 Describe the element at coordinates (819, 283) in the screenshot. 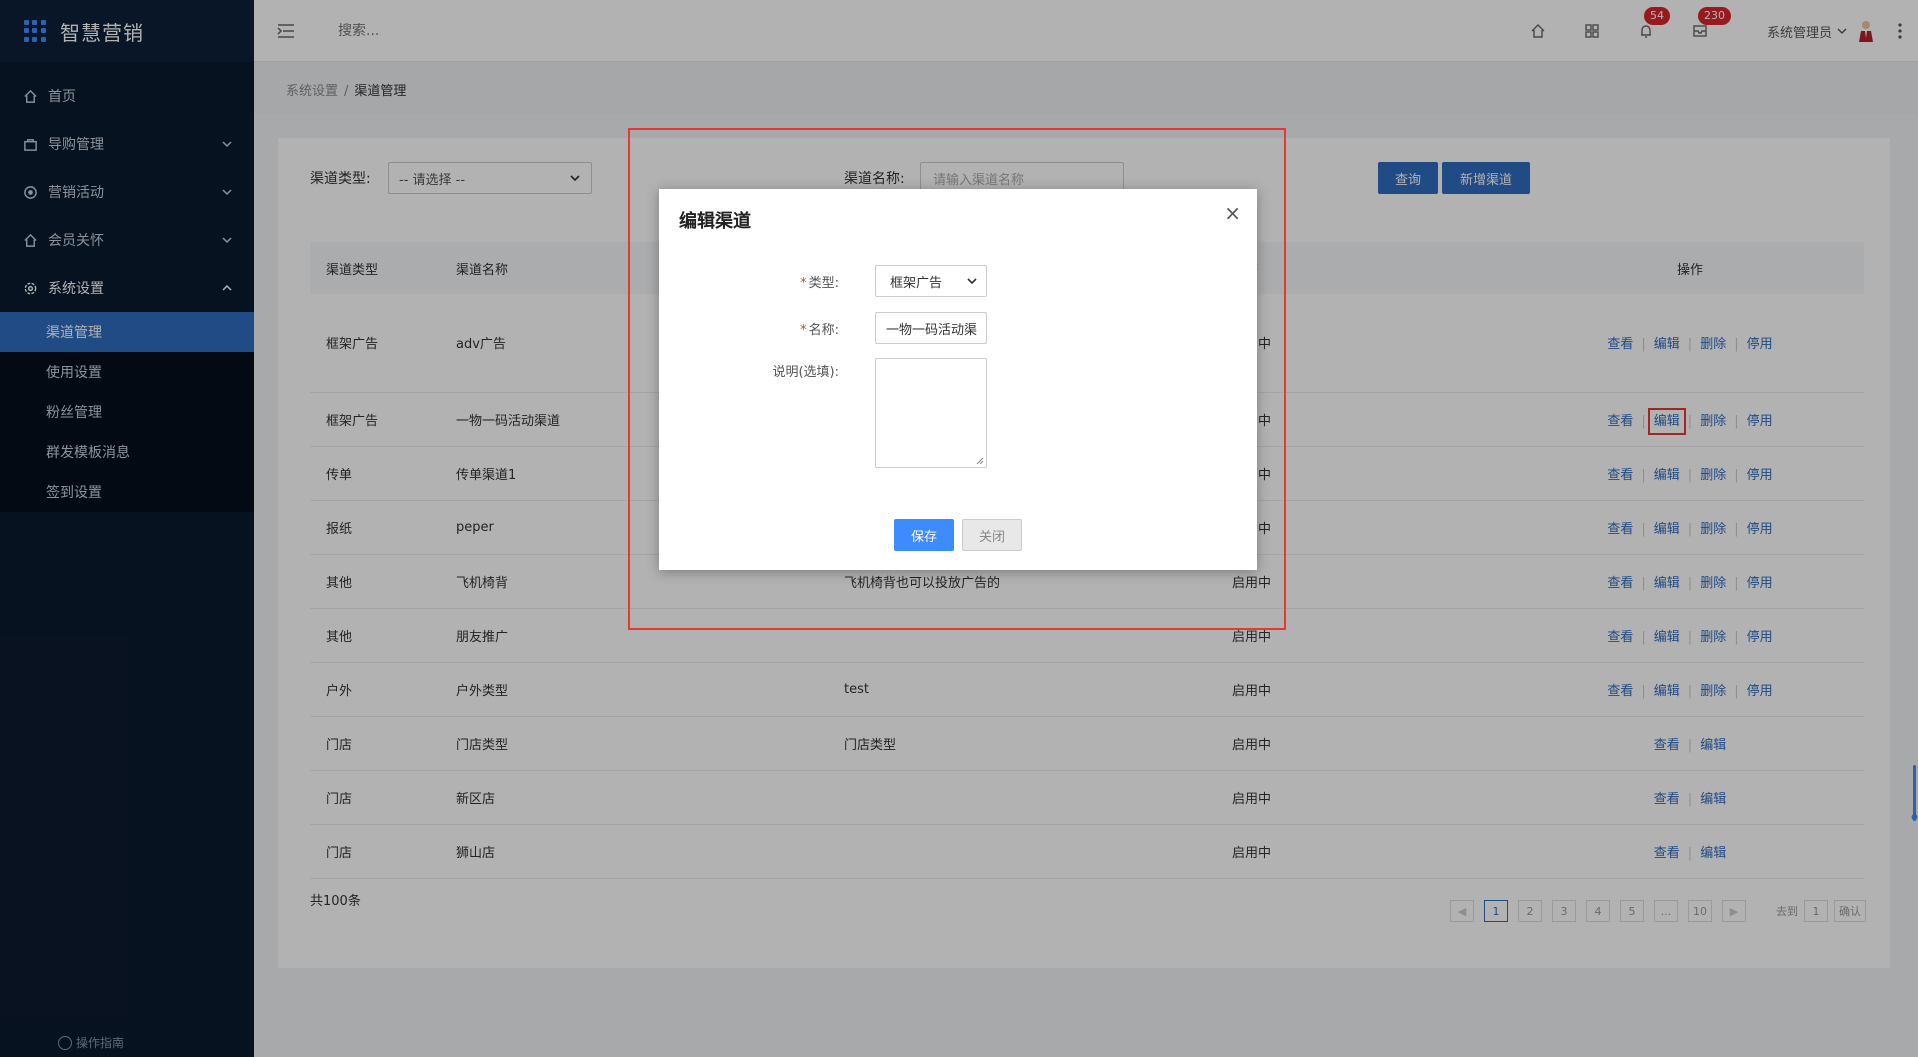

I see `type-field-label: * 类型:` at that location.